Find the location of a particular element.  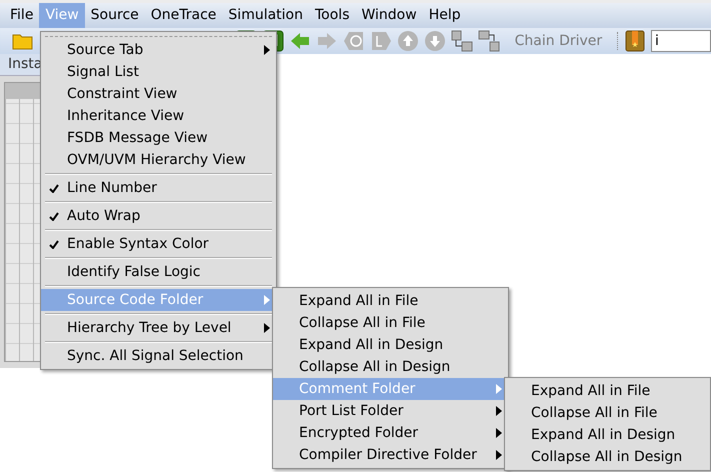

menu-bar-item: Window is located at coordinates (389, 15).